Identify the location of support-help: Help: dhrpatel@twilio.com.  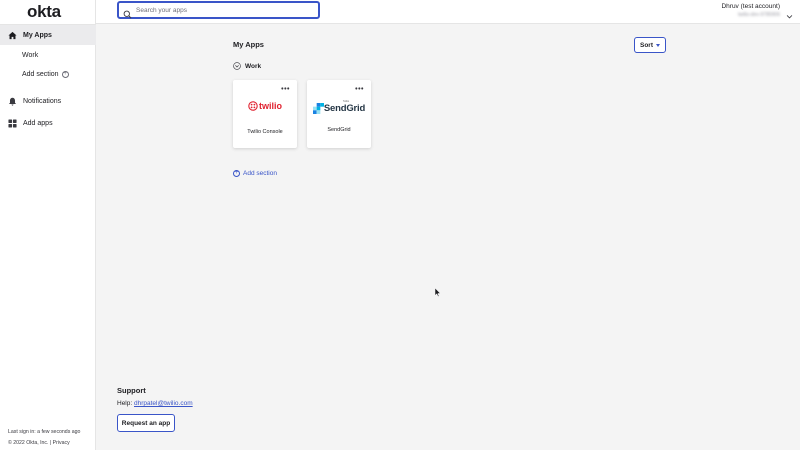
(155, 403).